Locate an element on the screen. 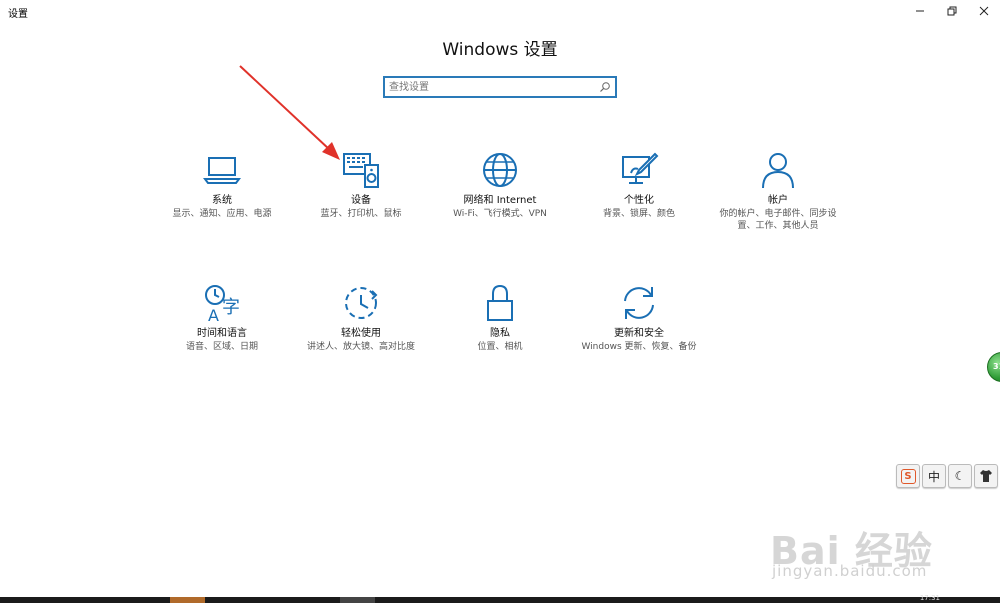  tile-time-language-label: 时间和语言 is located at coordinates (222, 333).